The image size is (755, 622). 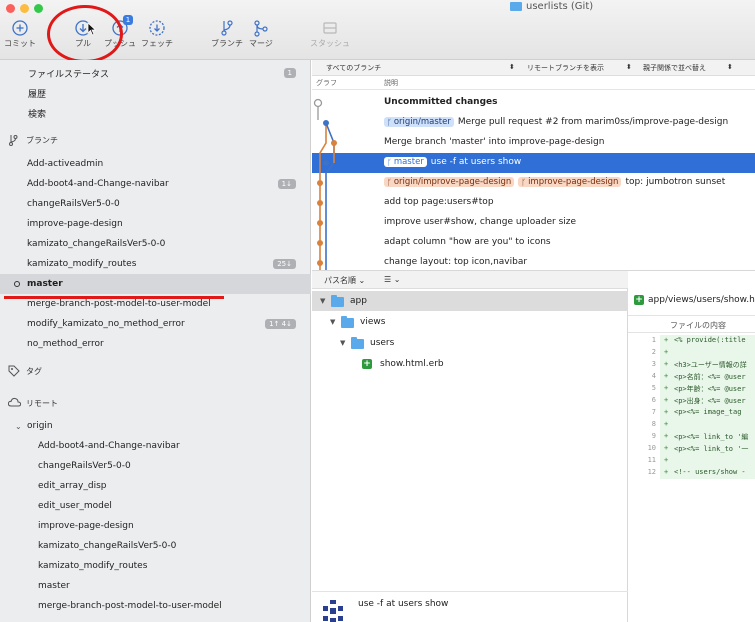 What do you see at coordinates (470, 301) in the screenshot?
I see `tree-folder-row: ▼ app` at bounding box center [470, 301].